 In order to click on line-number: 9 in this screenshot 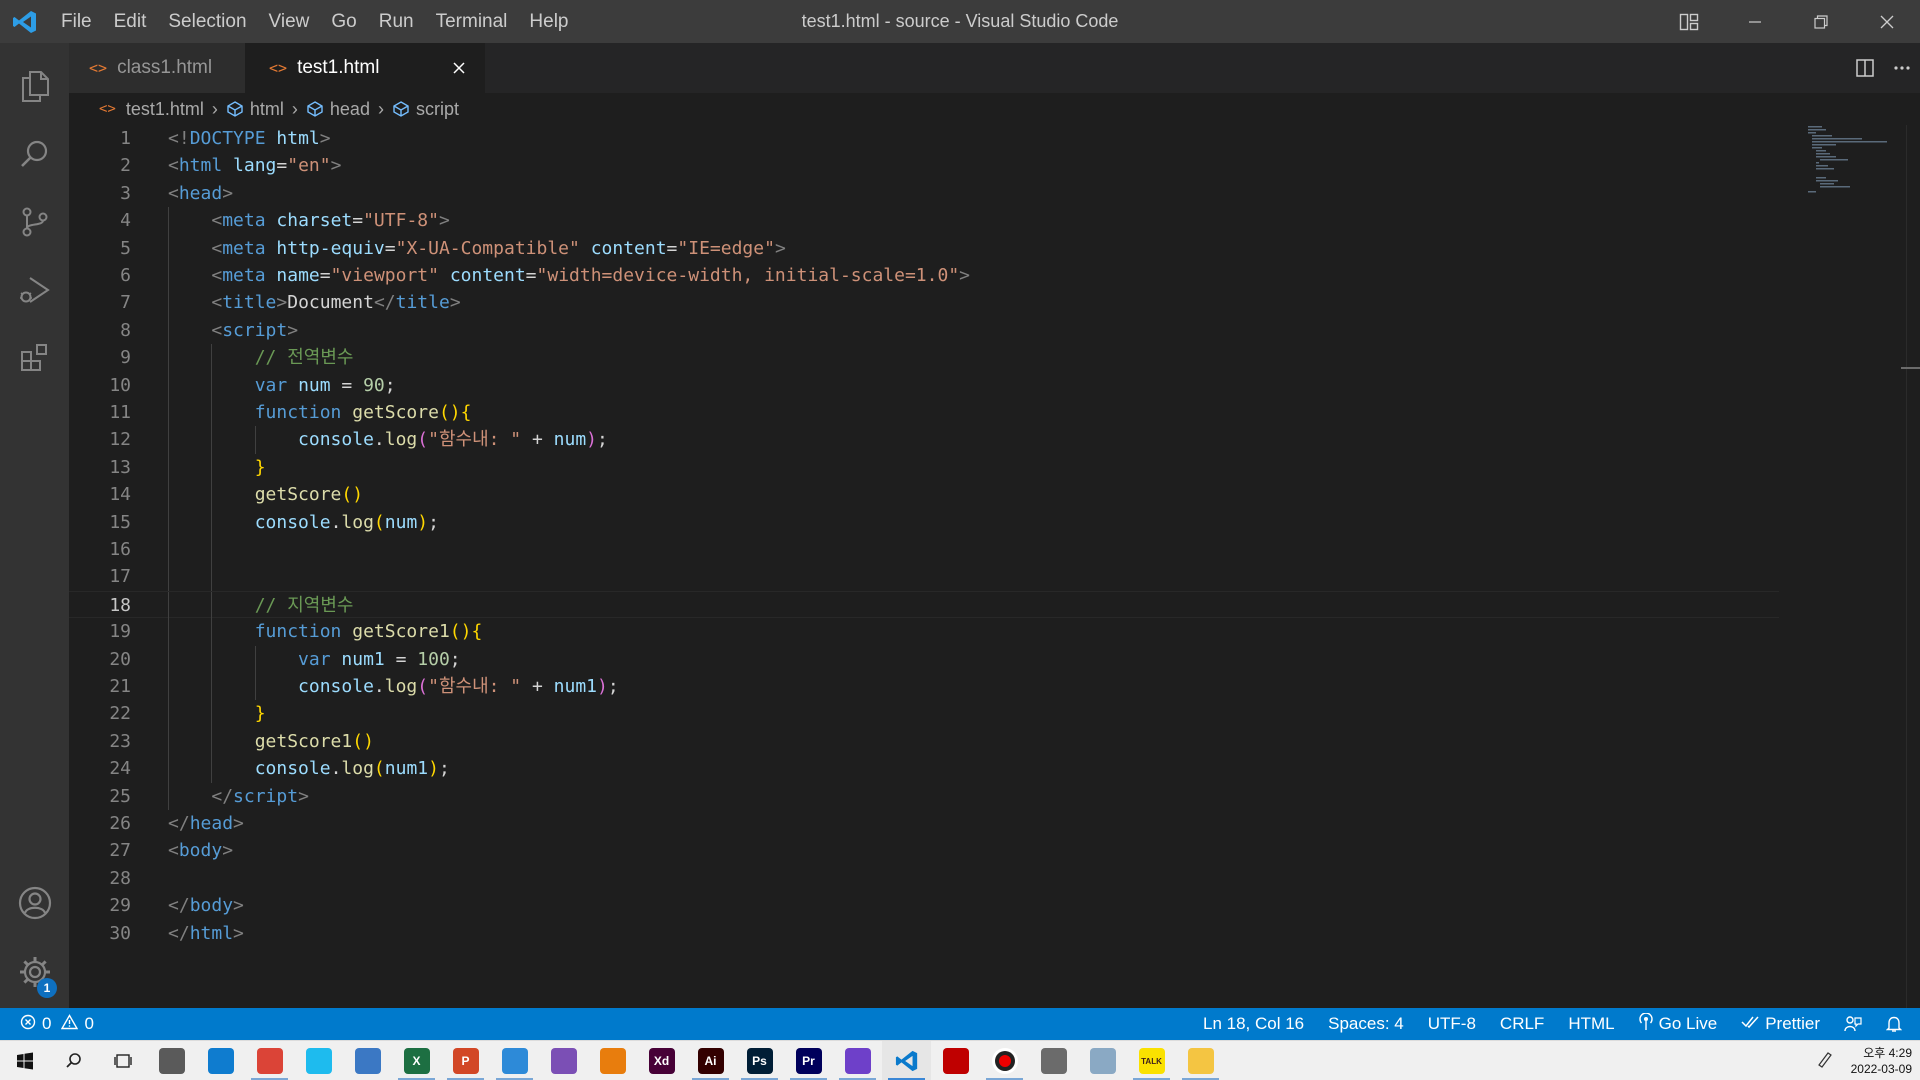, I will do `click(125, 358)`.